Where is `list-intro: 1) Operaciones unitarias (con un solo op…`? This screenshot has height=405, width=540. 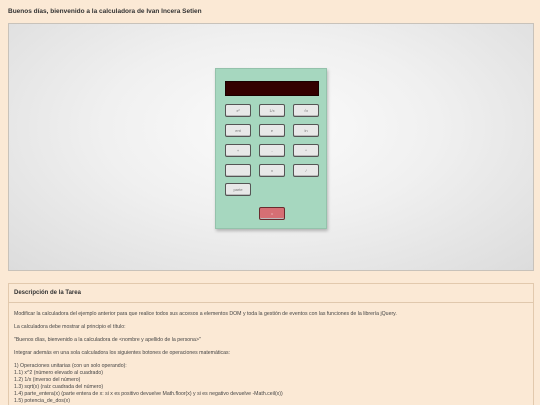
list-intro: 1) Operaciones unitarias (con un solo op… is located at coordinates (70, 366).